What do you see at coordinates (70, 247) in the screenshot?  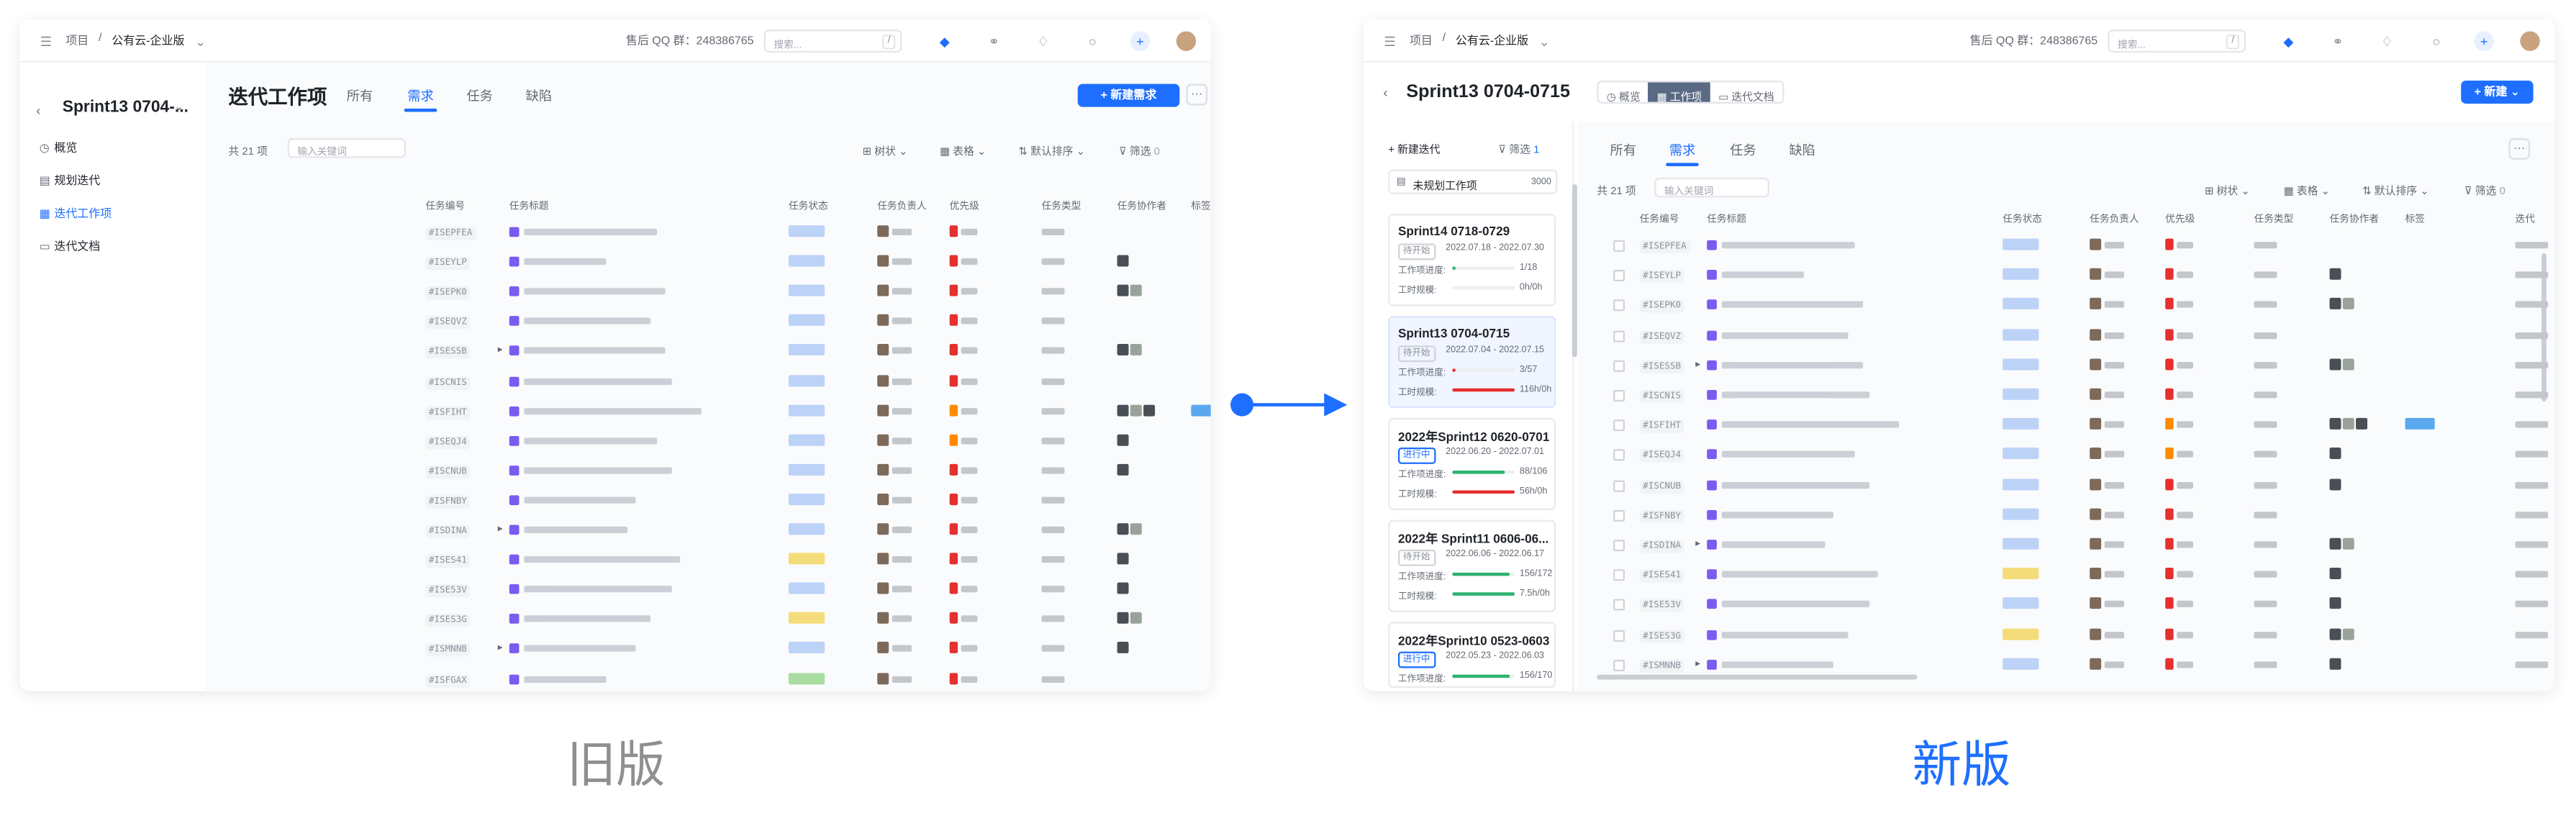 I see `nav-sprint-docs: ▭ 迭代文档` at bounding box center [70, 247].